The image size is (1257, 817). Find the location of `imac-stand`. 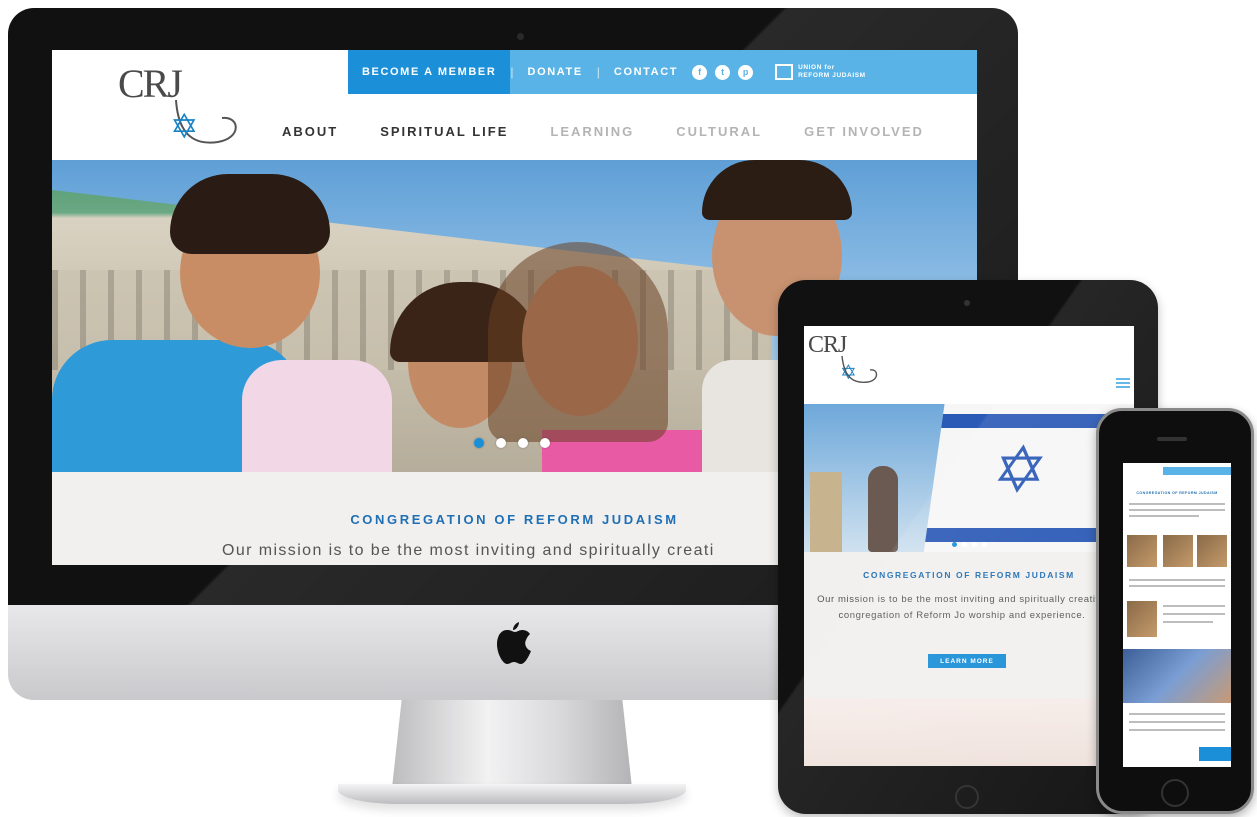

imac-stand is located at coordinates (512, 744).